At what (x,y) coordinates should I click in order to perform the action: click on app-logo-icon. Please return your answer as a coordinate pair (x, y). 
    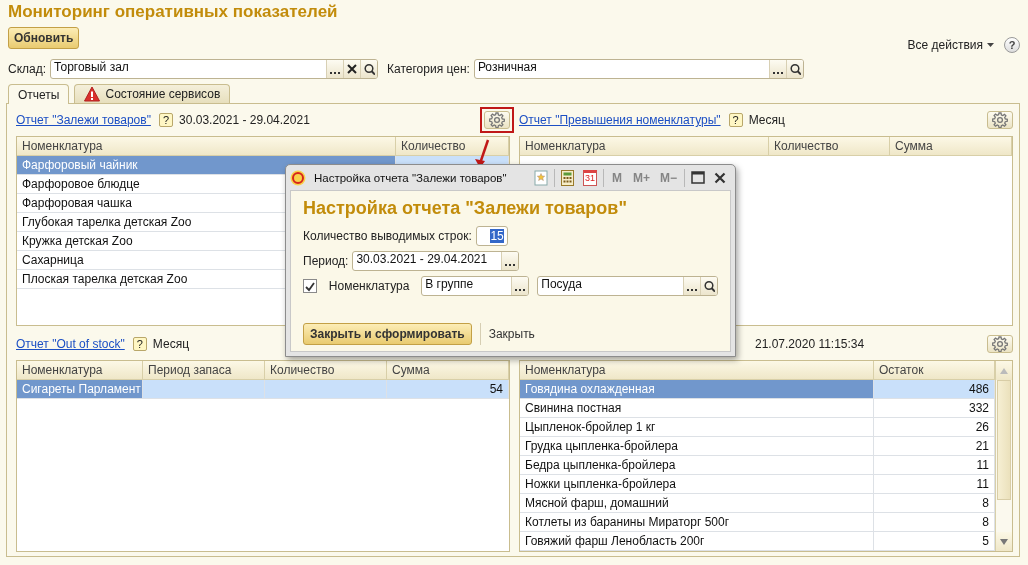
    Looking at the image, I should click on (298, 177).